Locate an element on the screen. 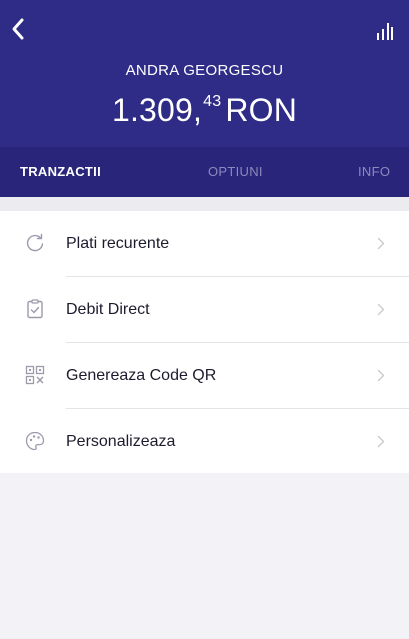  list-item-label: Genereaza Code QR is located at coordinates (141, 375).